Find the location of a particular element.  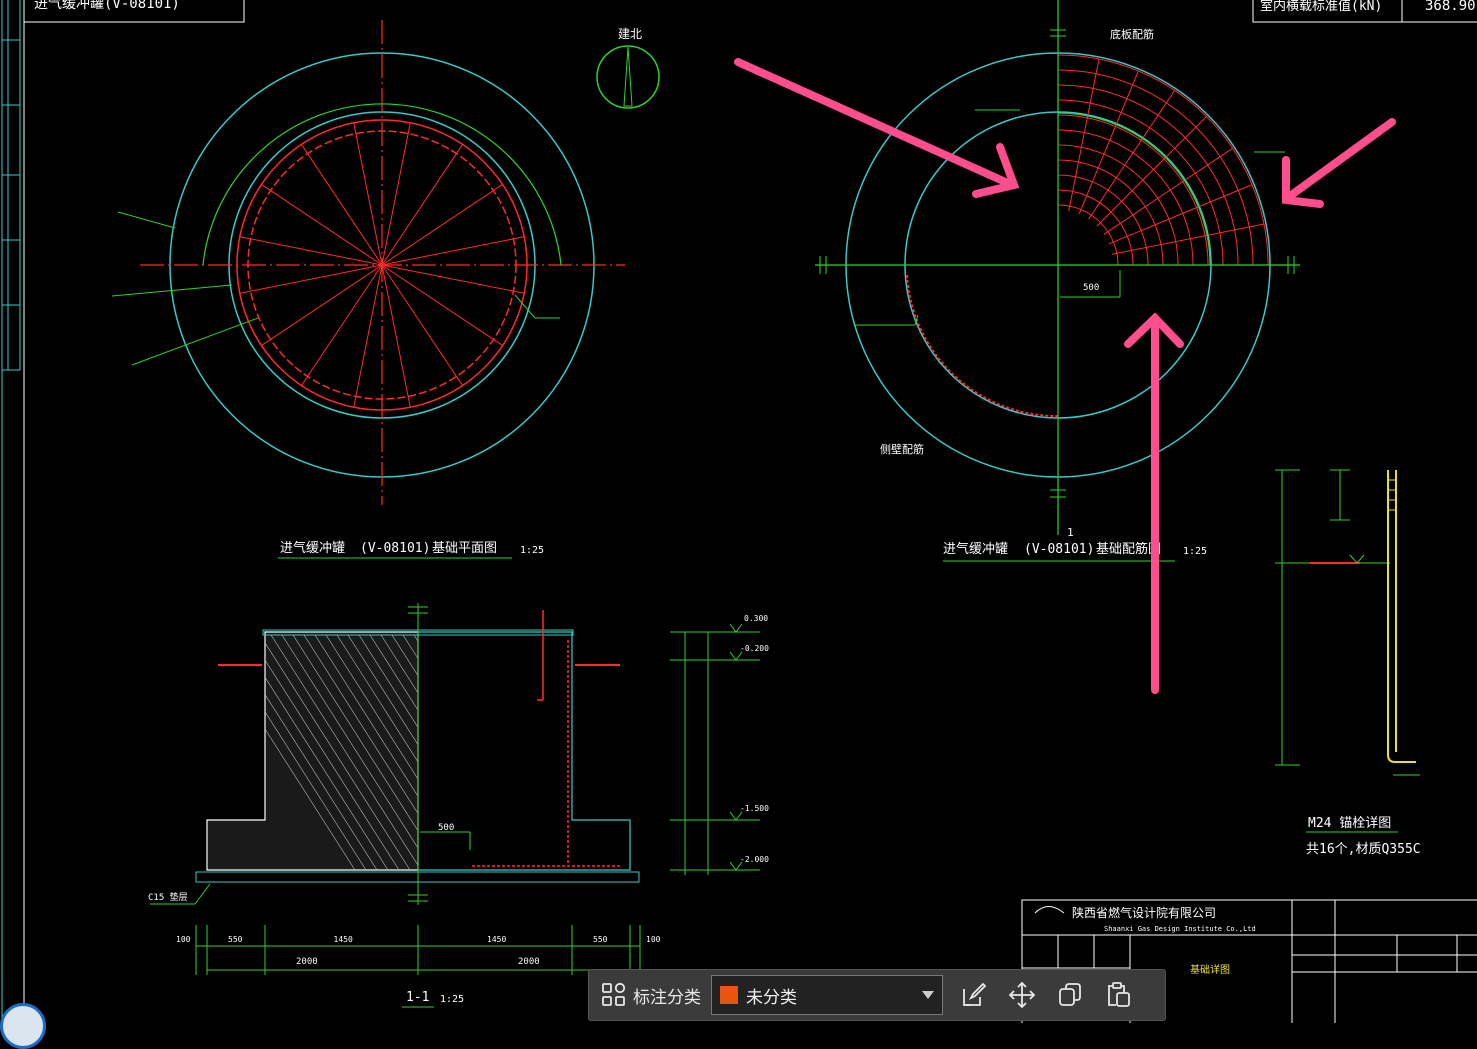

svg-text: C15 垫层 is located at coordinates (168, 897).